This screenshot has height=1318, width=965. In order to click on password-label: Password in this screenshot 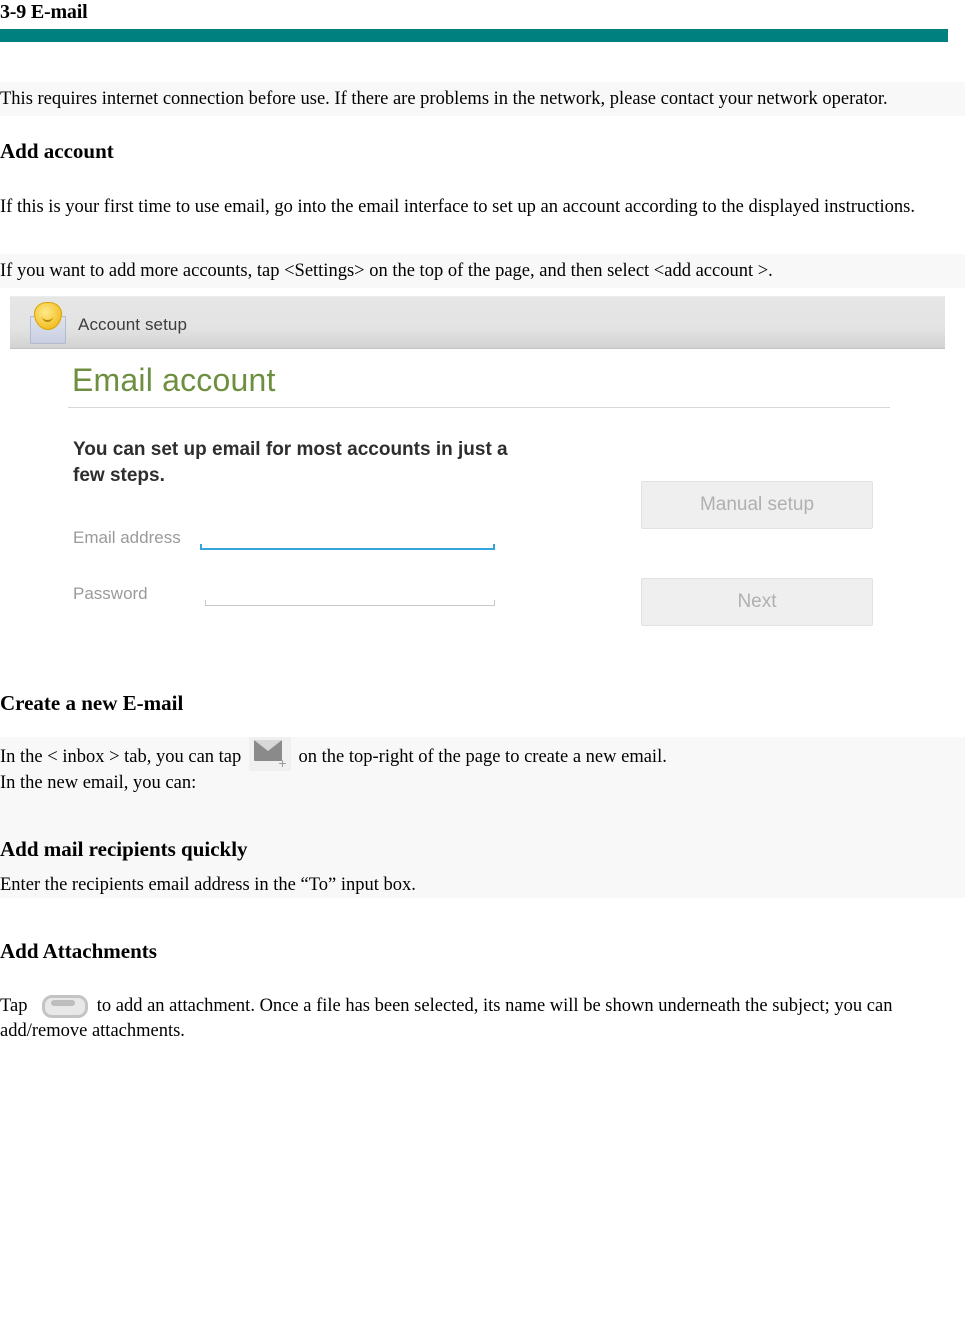, I will do `click(110, 593)`.